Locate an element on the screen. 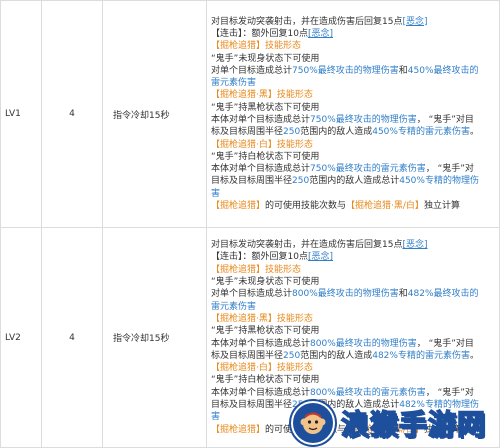  description-line: 本体对单个目标造成总计750%最终攻击的雷元素伤害， “鬼手”对 is located at coordinates (353, 169).